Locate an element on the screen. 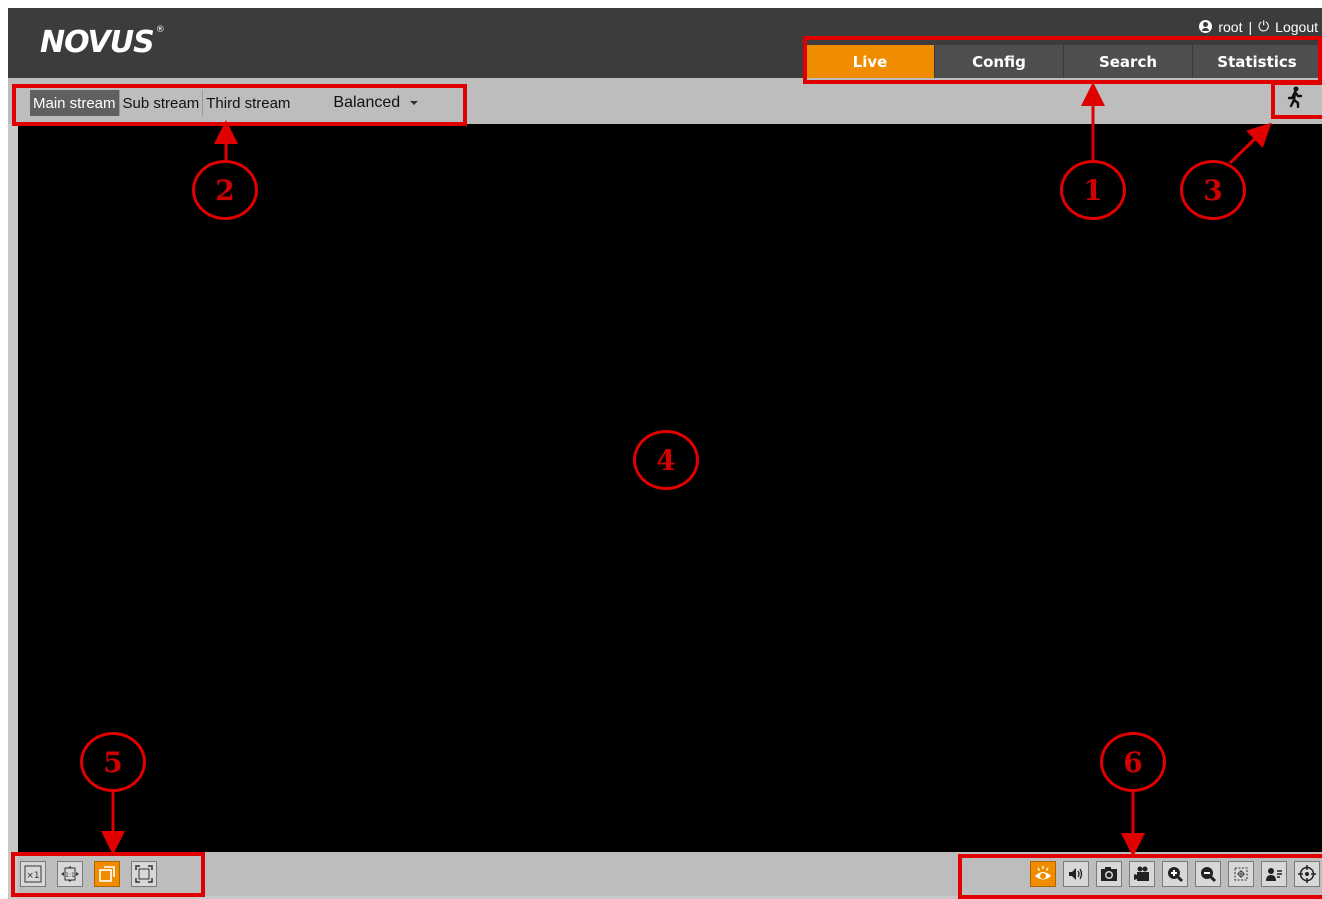 The width and height of the screenshot is (1322, 899). annotation-4: 4 is located at coordinates (666, 460).